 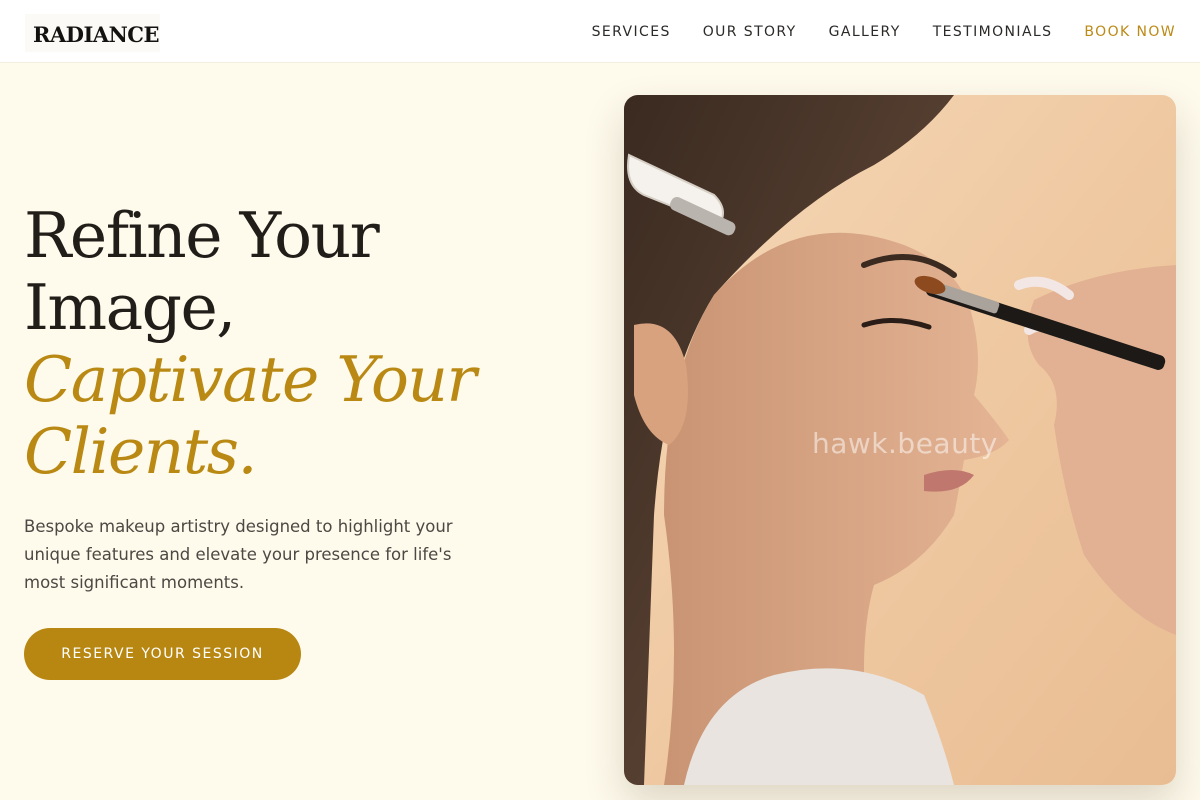 What do you see at coordinates (865, 32) in the screenshot?
I see `nav-link-gallery: GALLERY` at bounding box center [865, 32].